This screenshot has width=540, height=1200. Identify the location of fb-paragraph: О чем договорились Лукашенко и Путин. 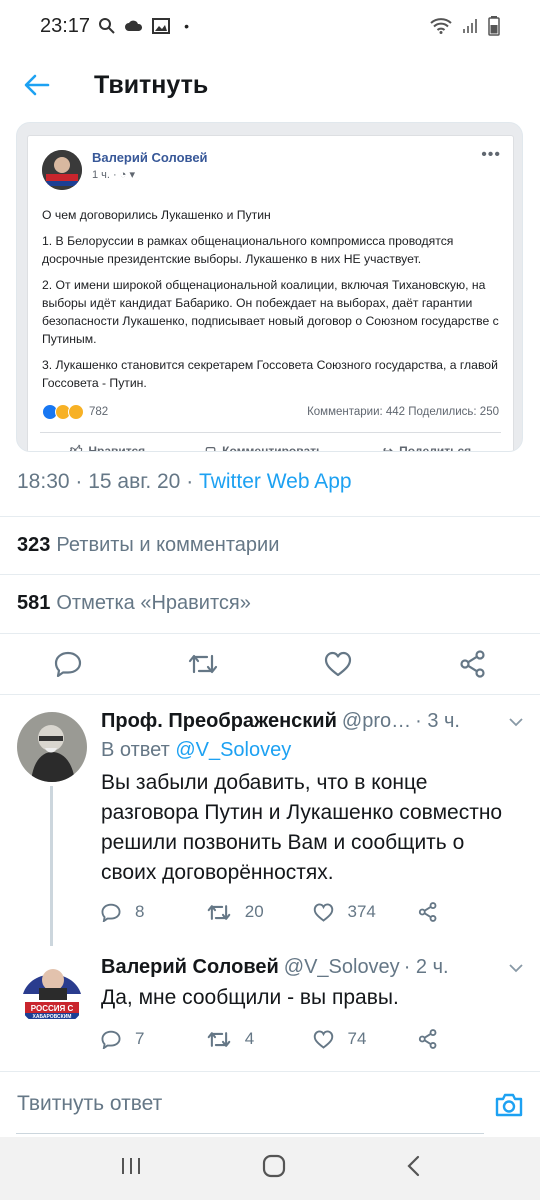
(156, 215).